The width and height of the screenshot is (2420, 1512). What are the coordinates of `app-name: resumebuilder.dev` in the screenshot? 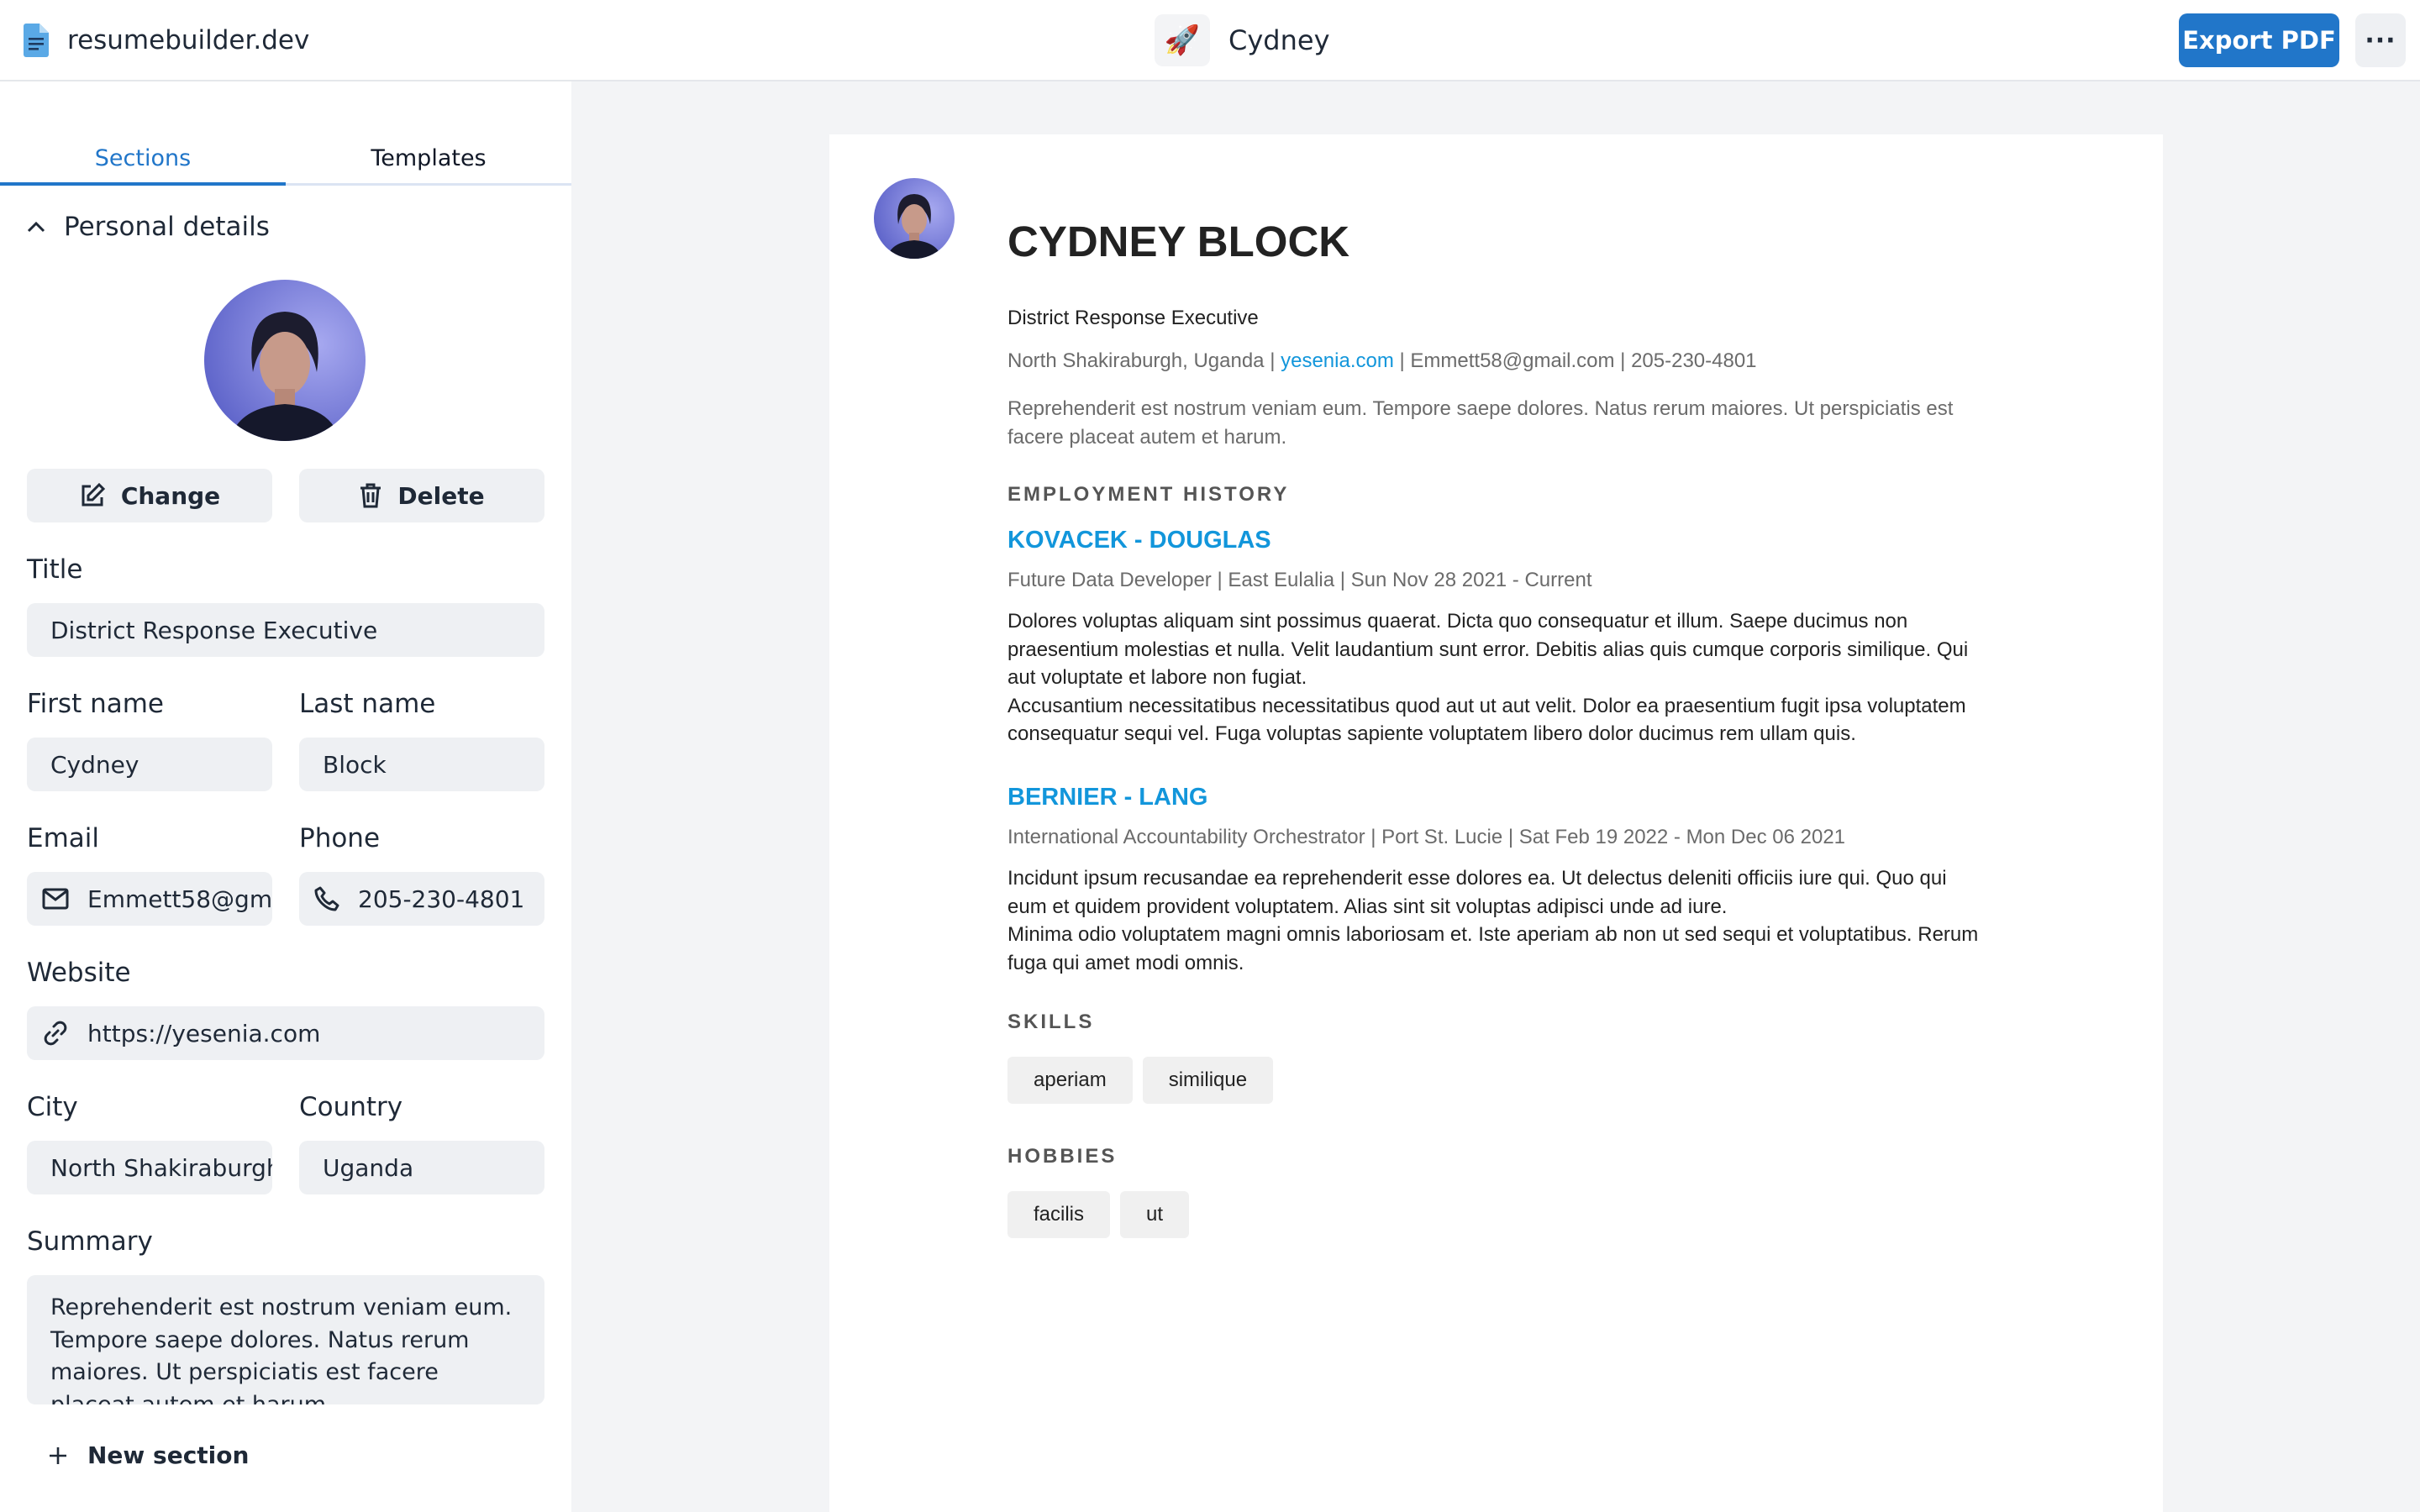 It's located at (188, 39).